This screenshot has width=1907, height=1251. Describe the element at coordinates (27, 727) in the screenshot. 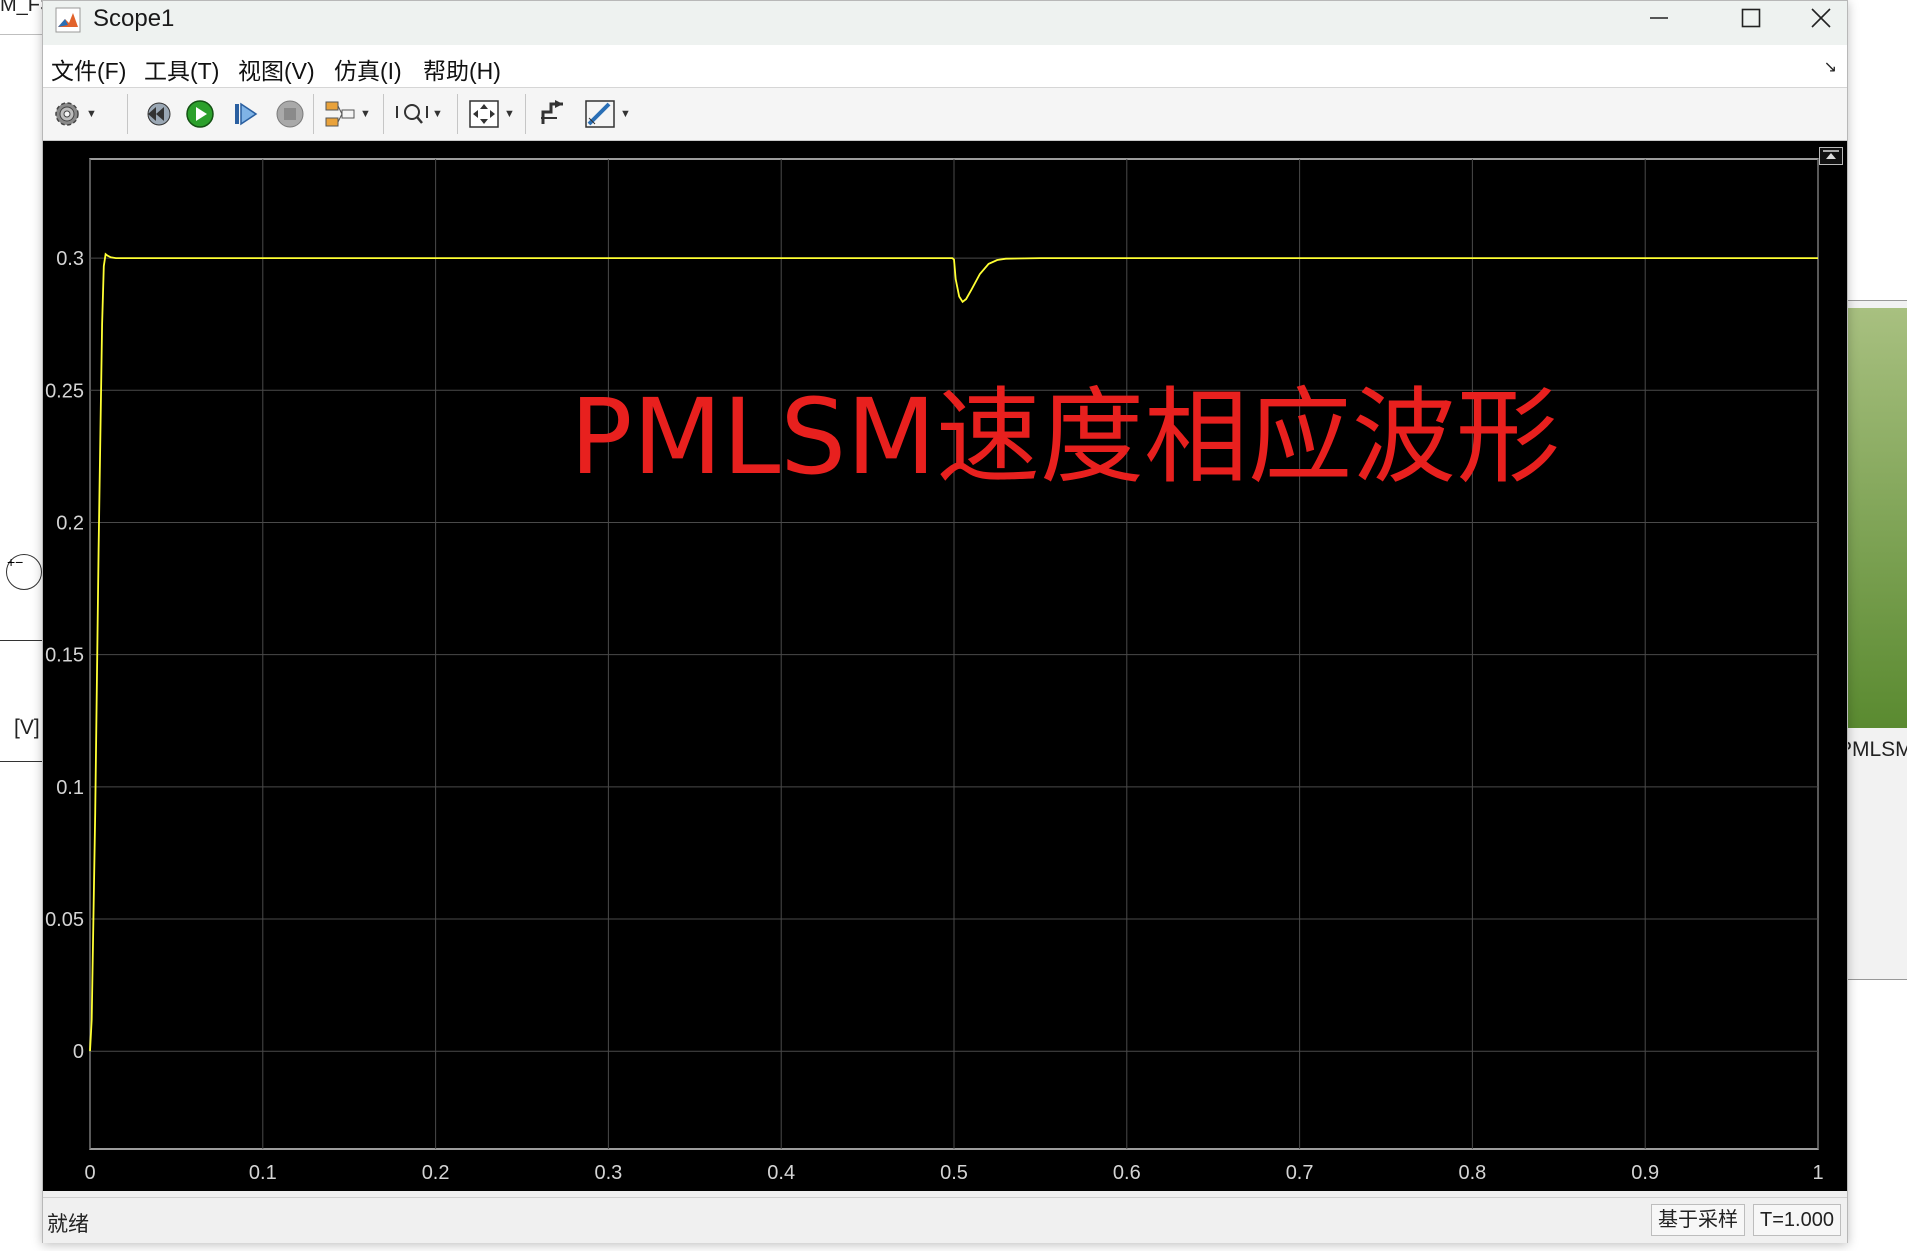

I see `left-block-label: [V]` at that location.